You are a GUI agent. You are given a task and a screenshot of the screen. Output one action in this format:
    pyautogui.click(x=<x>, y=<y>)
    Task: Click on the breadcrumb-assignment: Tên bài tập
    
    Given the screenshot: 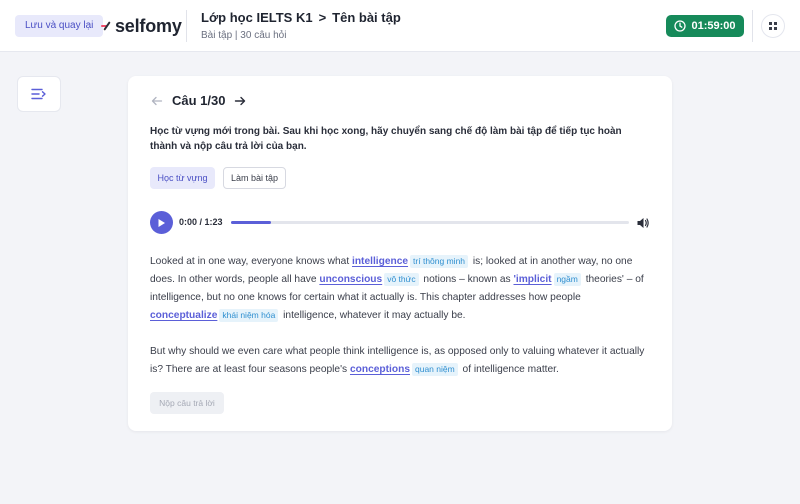 What is the action you would take?
    pyautogui.click(x=366, y=17)
    